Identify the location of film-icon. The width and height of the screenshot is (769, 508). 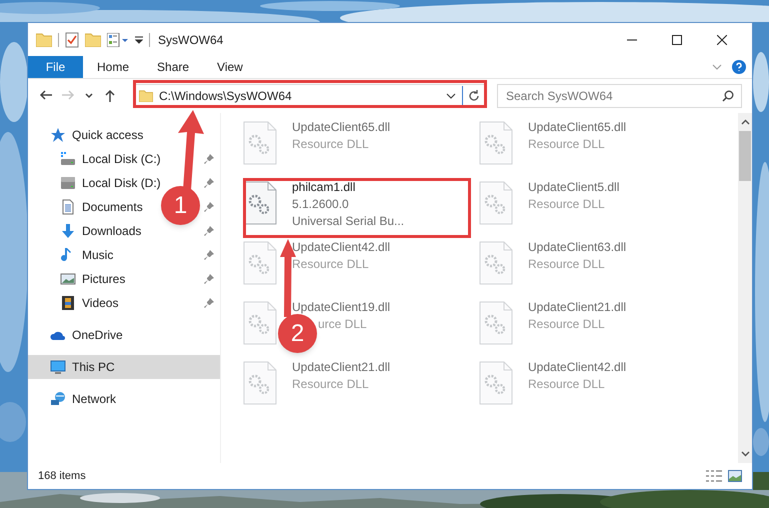
(68, 303).